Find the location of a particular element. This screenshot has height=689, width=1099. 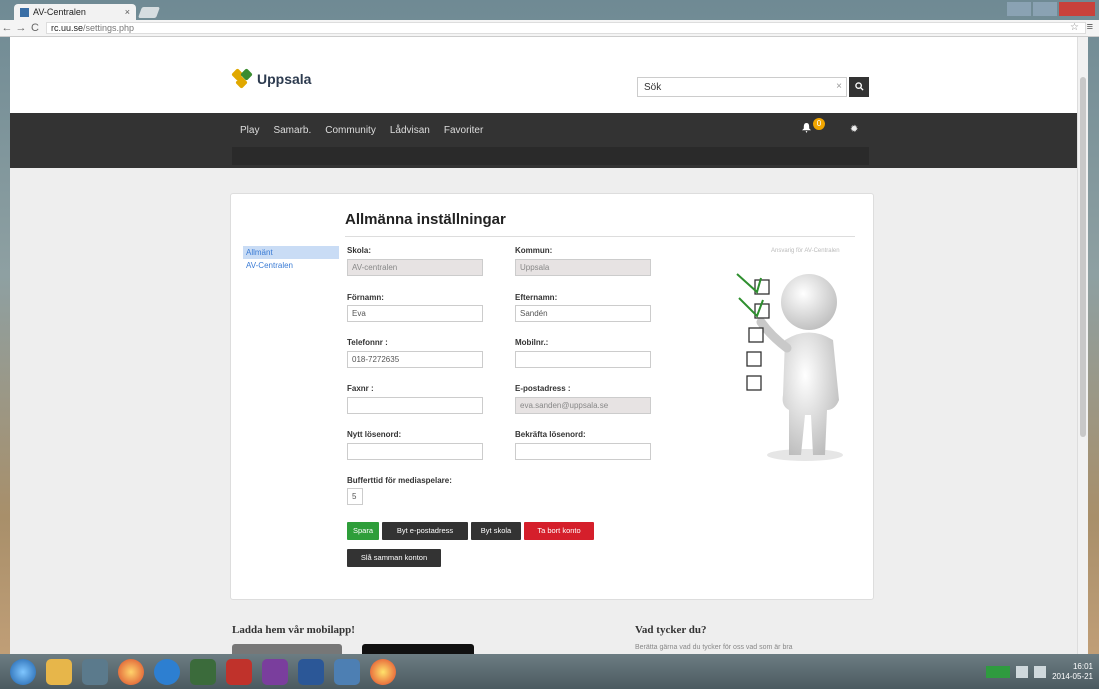

sub-navigation-bar is located at coordinates (550, 156).